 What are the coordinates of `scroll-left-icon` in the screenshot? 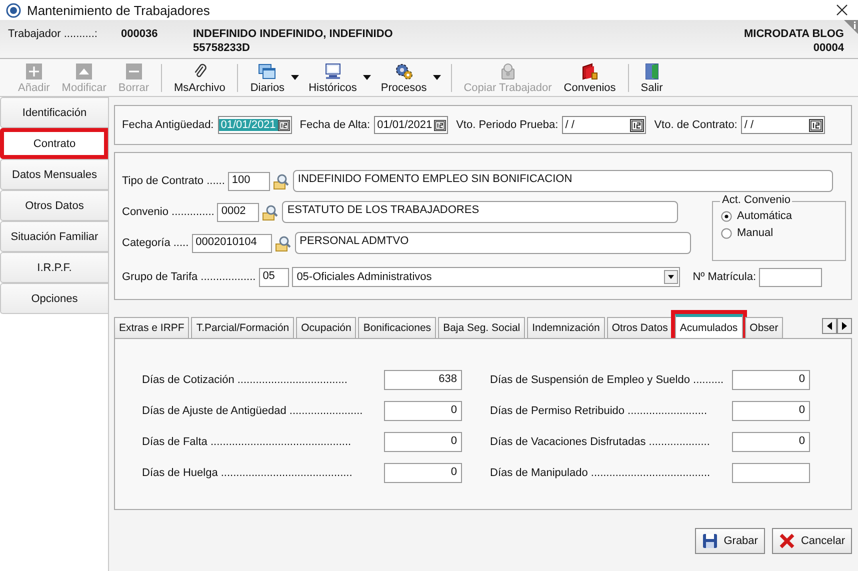 It's located at (829, 326).